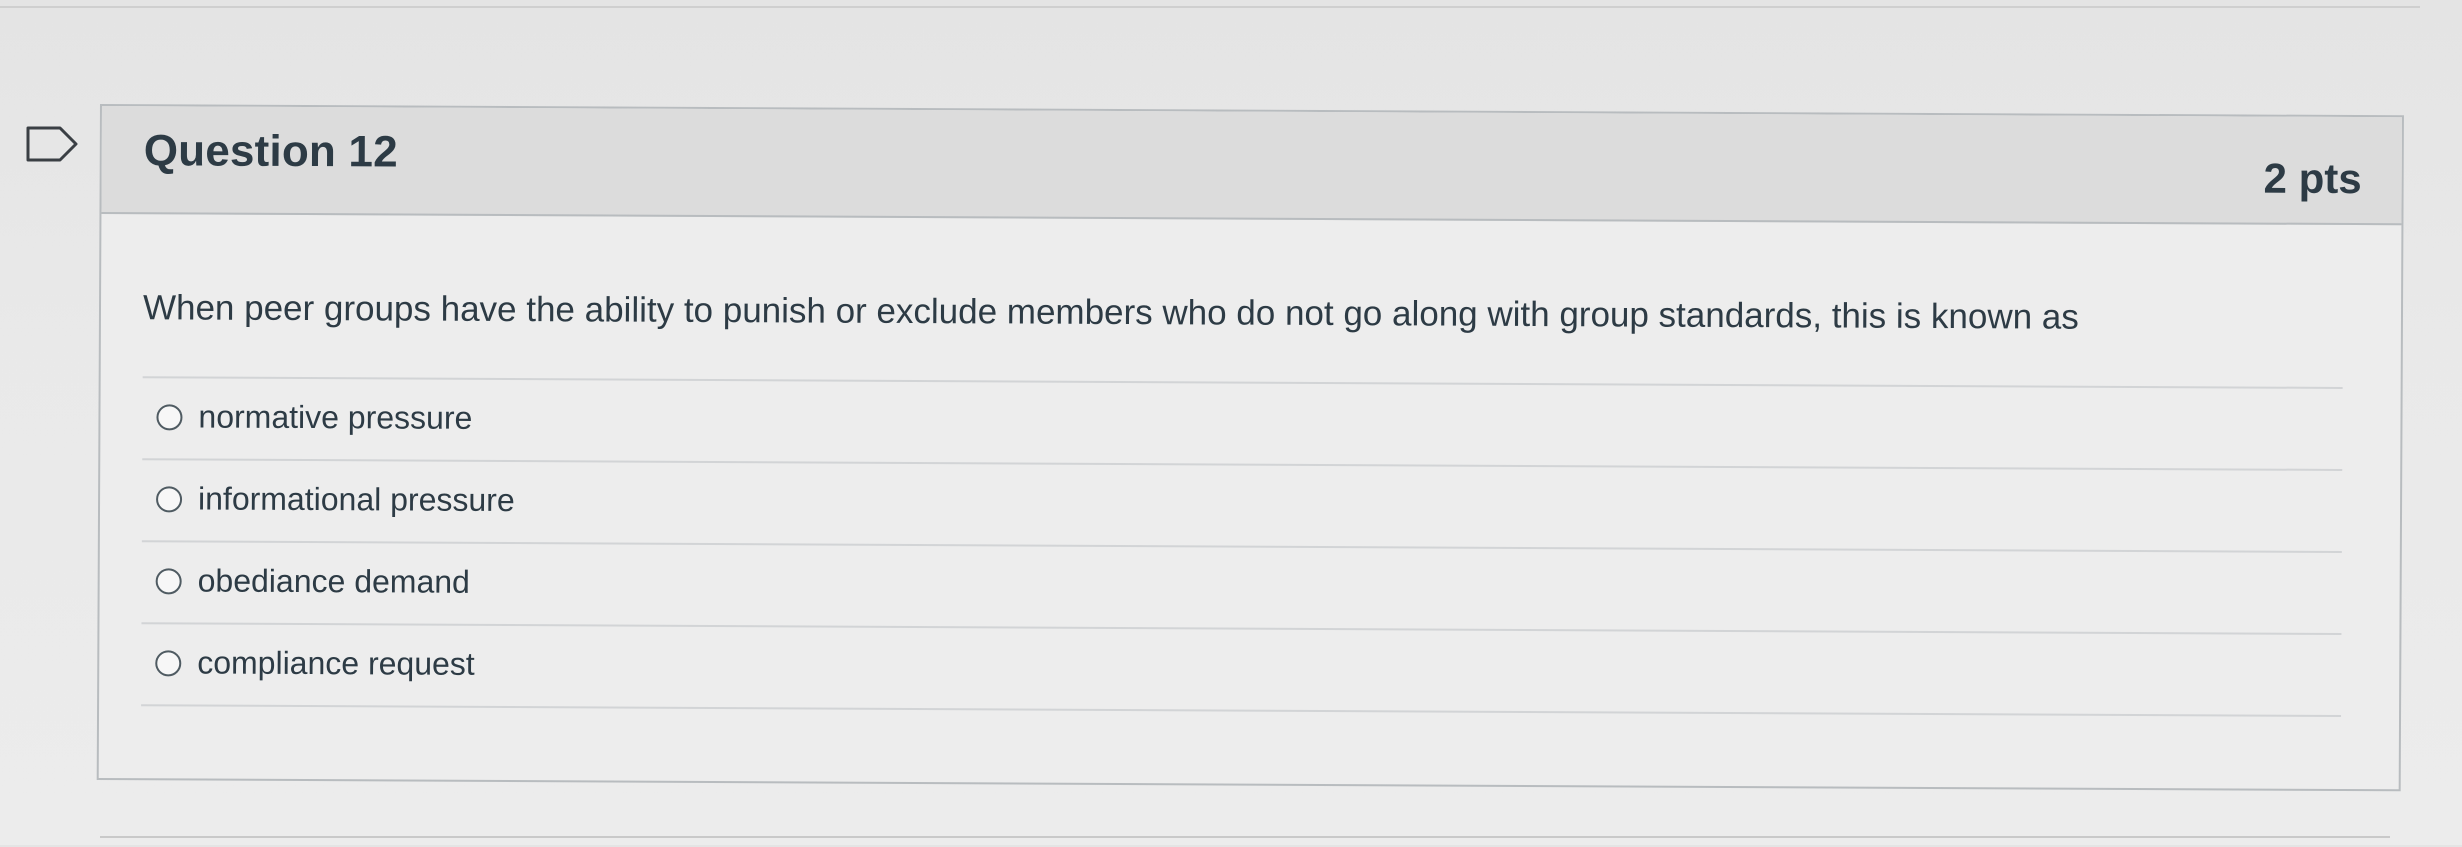 Image resolution: width=2462 pixels, height=847 pixels. Describe the element at coordinates (1251, 166) in the screenshot. I see `question-header: Question 12 2 pts` at that location.